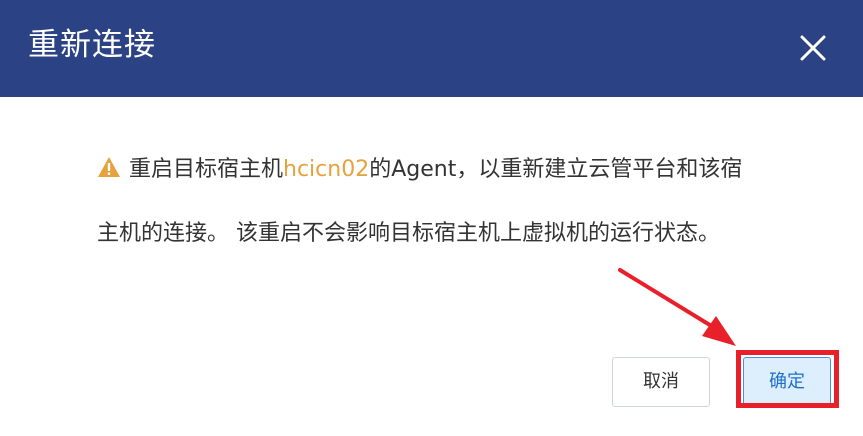 The width and height of the screenshot is (863, 436). What do you see at coordinates (92, 45) in the screenshot?
I see `dialog-title: 重新连接` at bounding box center [92, 45].